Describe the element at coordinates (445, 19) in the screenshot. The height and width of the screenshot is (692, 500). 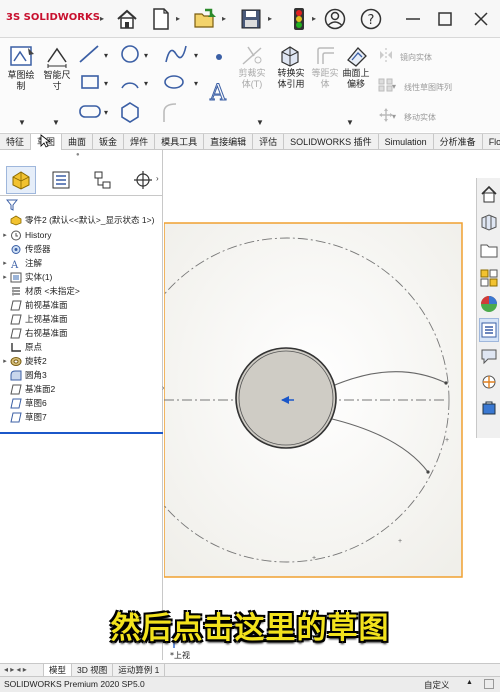
I see `restore-icon` at that location.